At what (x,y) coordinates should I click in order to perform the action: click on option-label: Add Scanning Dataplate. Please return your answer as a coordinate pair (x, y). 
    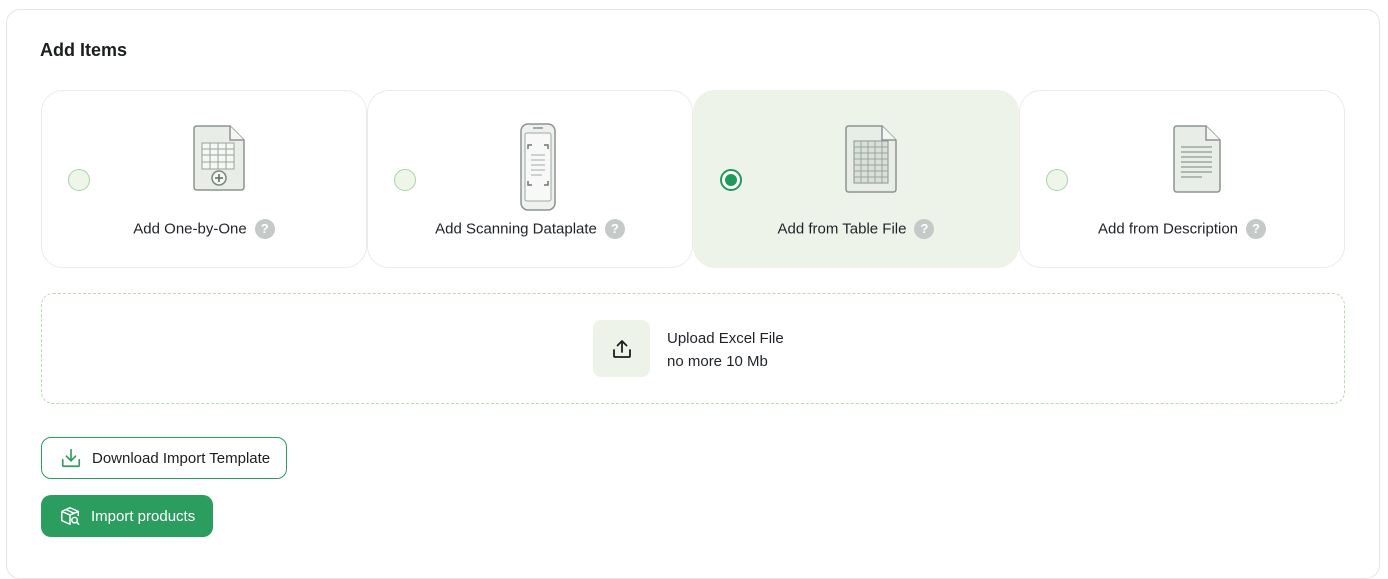
    Looking at the image, I should click on (516, 229).